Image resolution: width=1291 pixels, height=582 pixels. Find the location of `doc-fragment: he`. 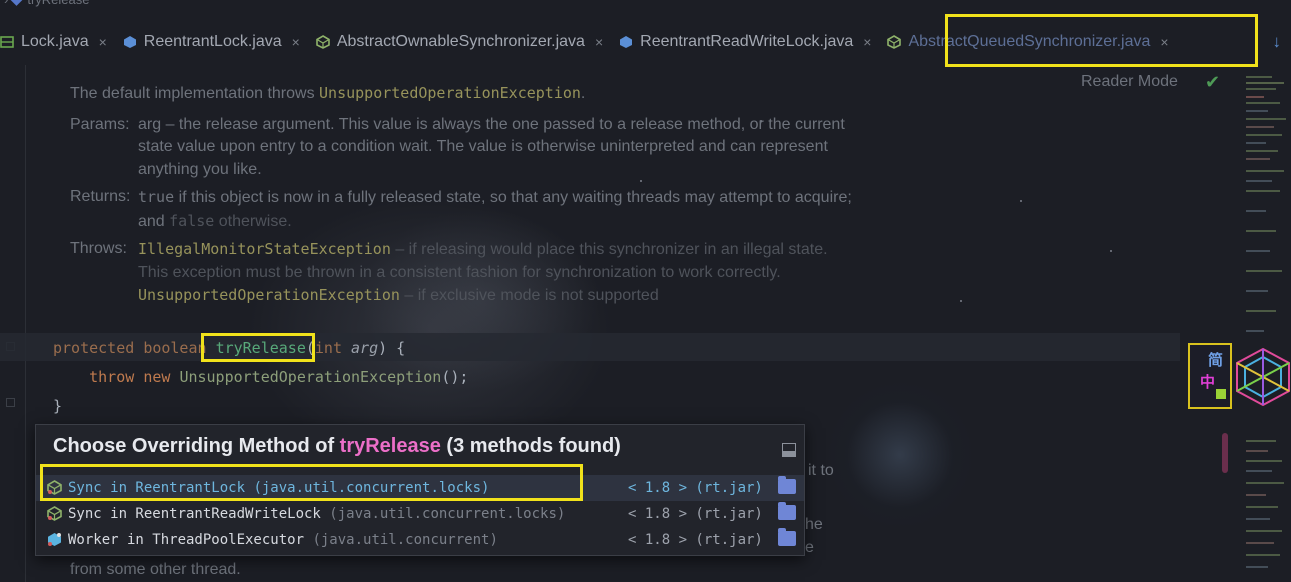

doc-fragment: he is located at coordinates (814, 524).